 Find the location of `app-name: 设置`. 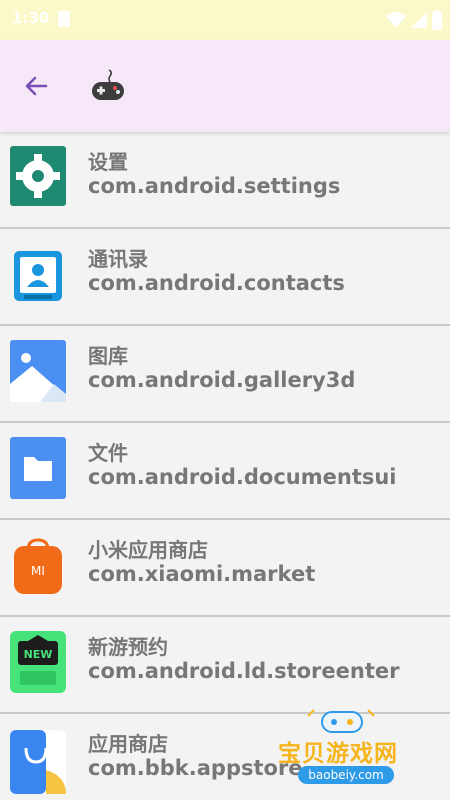

app-name: 设置 is located at coordinates (108, 162).